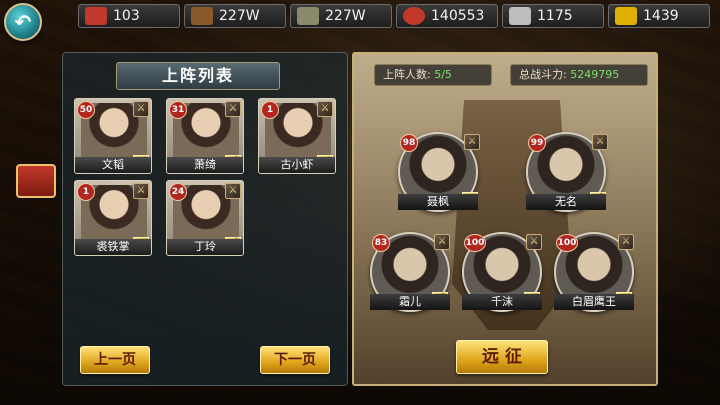  Describe the element at coordinates (543, 74) in the screenshot. I see `power-label: 总战斗力:` at that location.